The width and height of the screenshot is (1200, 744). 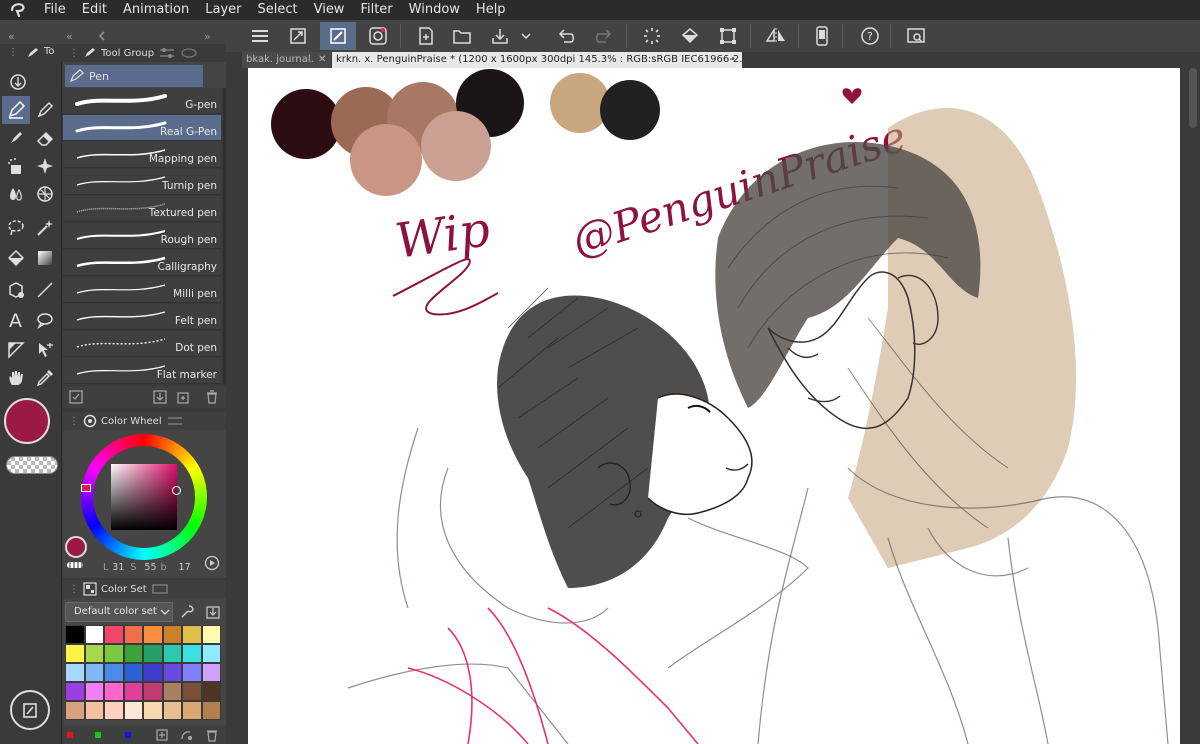 I want to click on text-tool-icon: A, so click(x=16, y=320).